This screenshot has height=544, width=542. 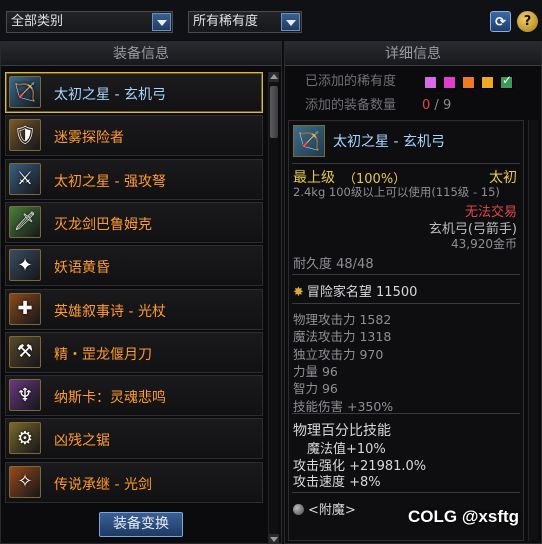 I want to click on equipment-icon: ✧, so click(x=25, y=481).